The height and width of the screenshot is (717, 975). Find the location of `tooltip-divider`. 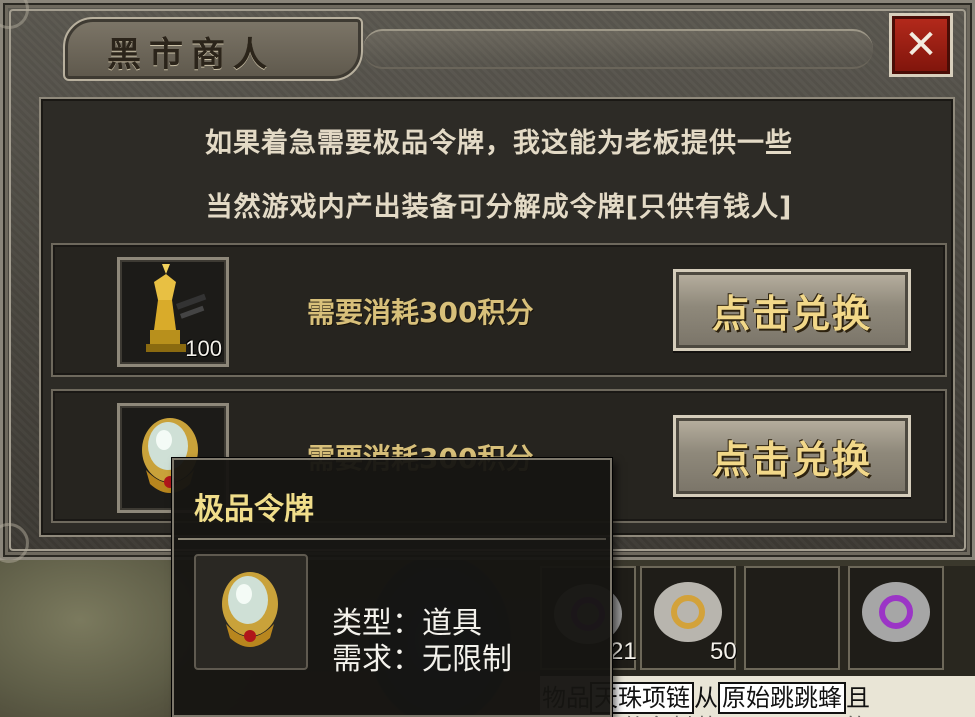

tooltip-divider is located at coordinates (392, 539).